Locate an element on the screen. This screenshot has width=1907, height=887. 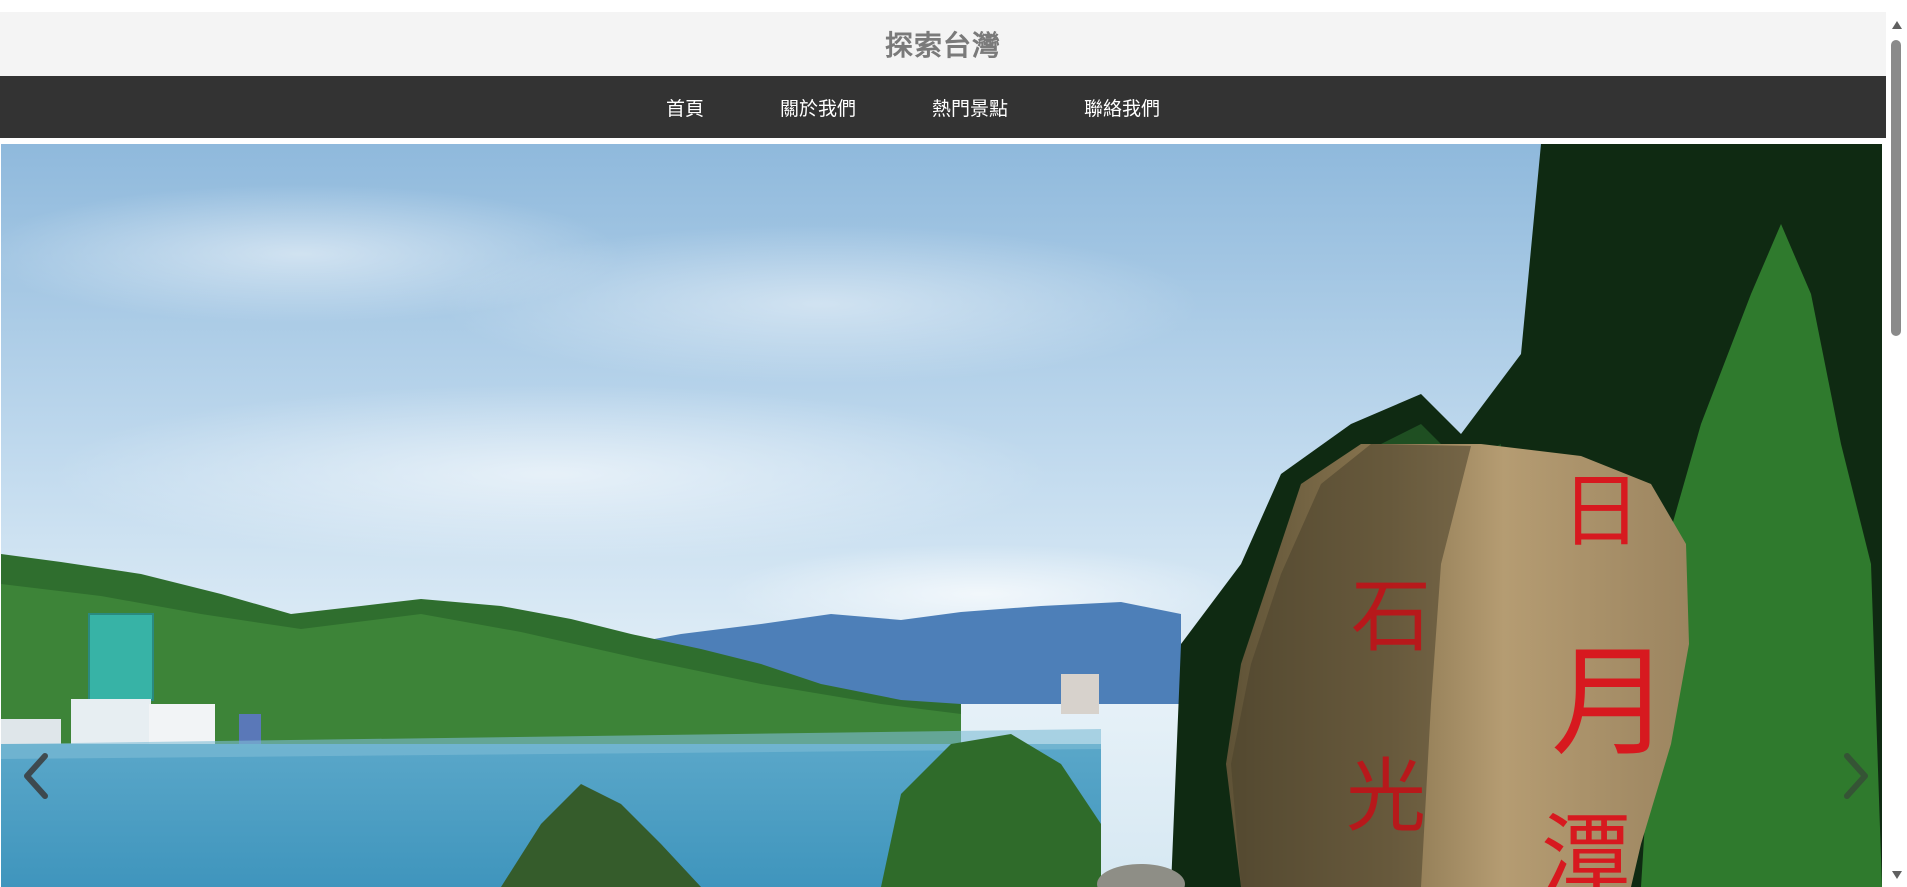
carousel-prev-button is located at coordinates (36, 776).